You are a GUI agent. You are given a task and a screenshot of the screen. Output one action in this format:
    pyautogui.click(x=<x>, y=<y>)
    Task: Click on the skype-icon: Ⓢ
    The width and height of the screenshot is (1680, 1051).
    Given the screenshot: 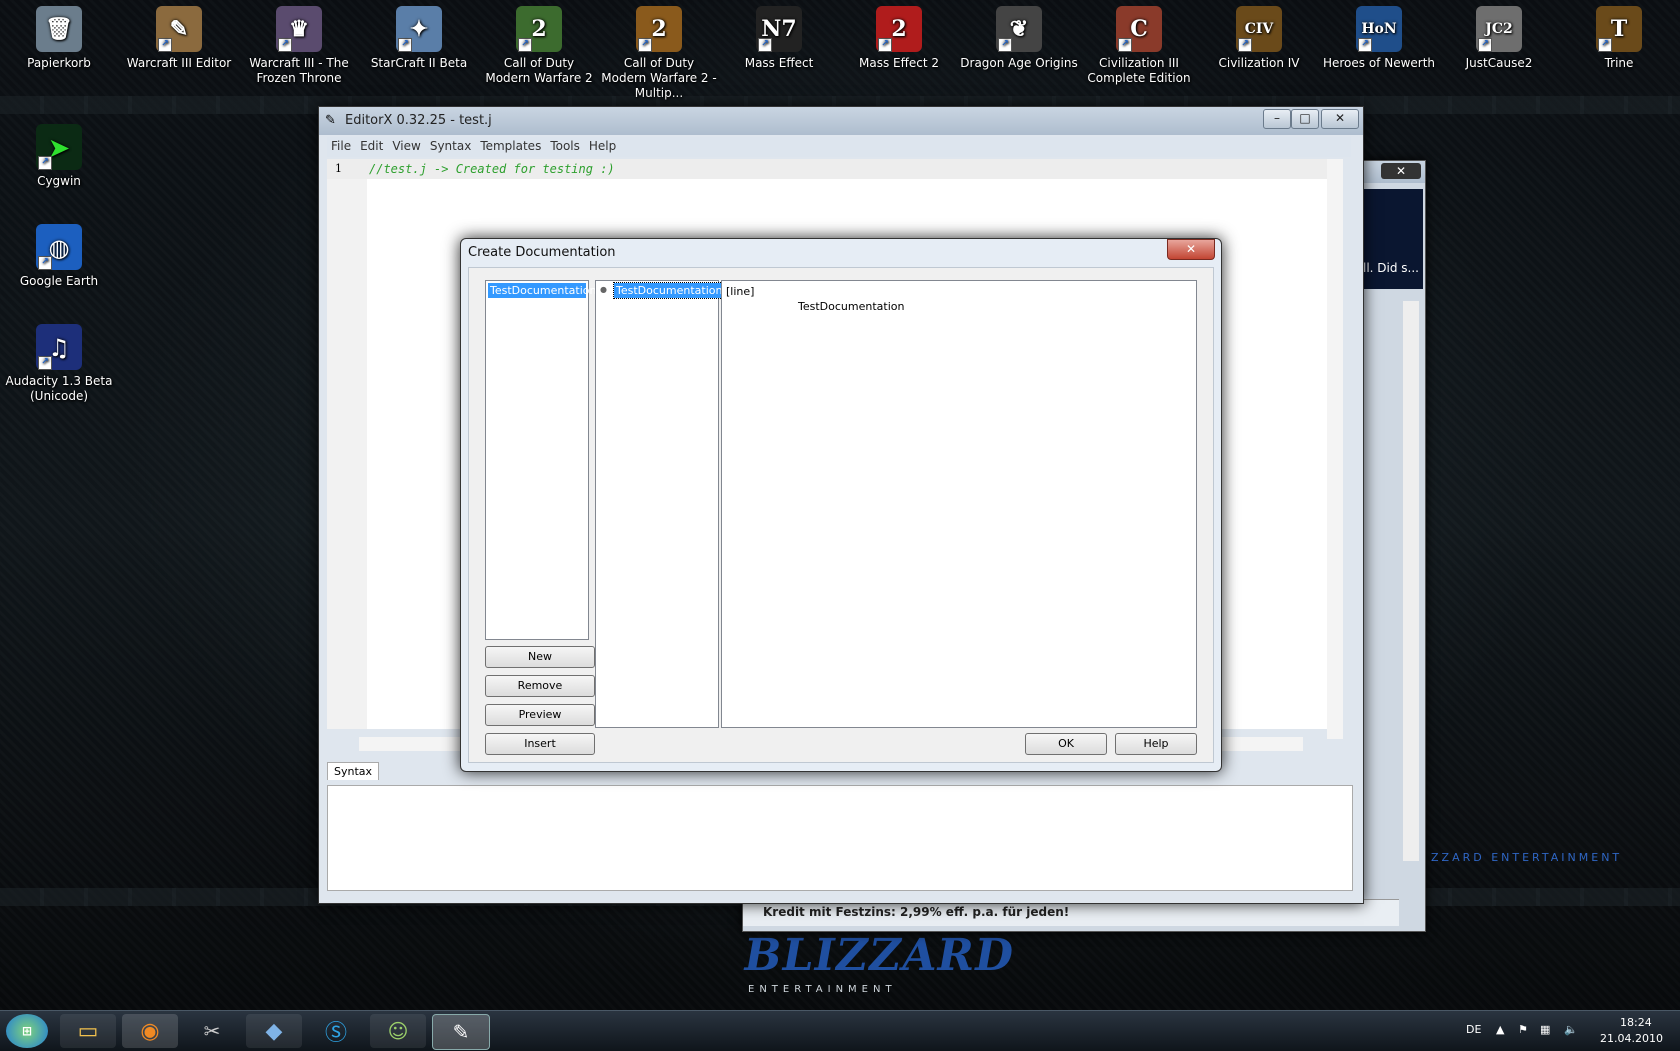 What is the action you would take?
    pyautogui.click(x=336, y=1031)
    